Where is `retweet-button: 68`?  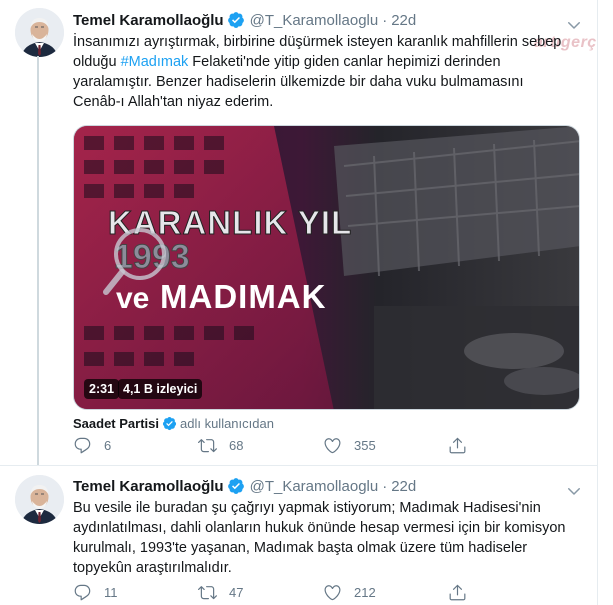
retweet-button: 68 is located at coordinates (260, 445).